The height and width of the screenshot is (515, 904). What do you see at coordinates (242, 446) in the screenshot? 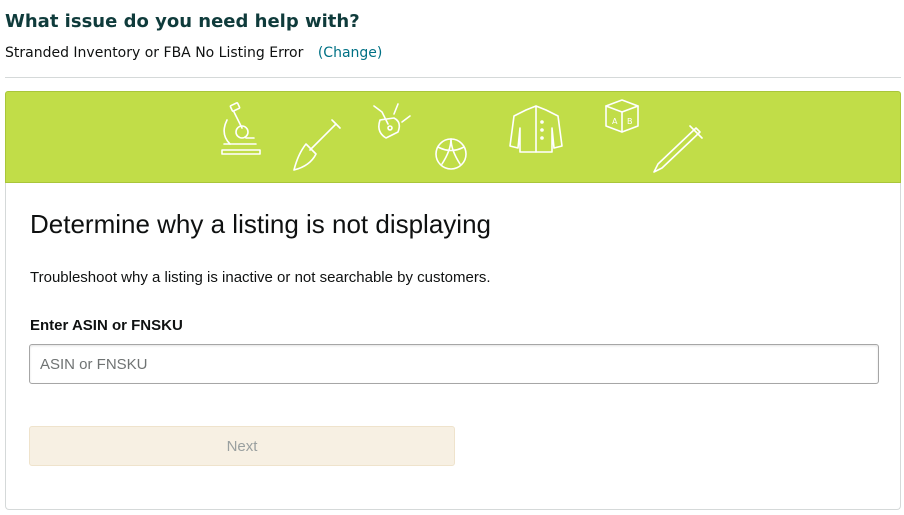
I see `next-button: Next` at bounding box center [242, 446].